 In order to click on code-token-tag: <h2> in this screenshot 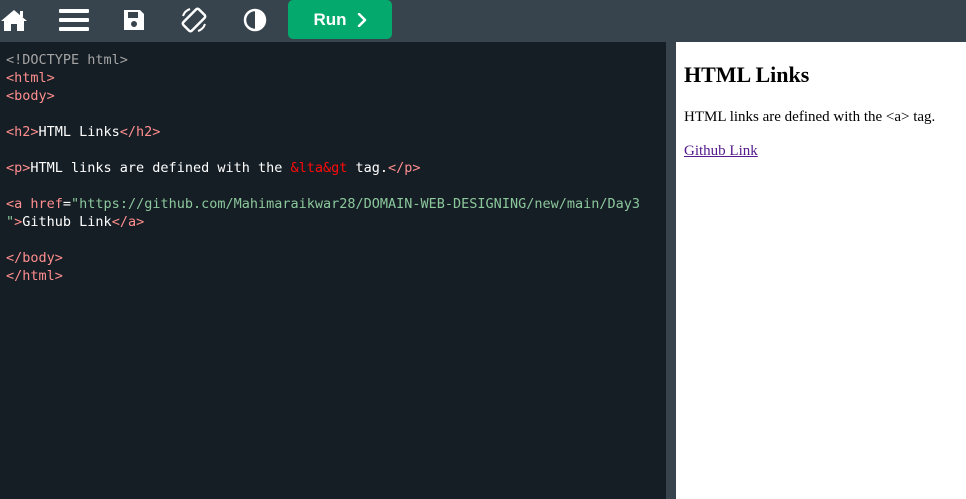, I will do `click(22, 132)`.